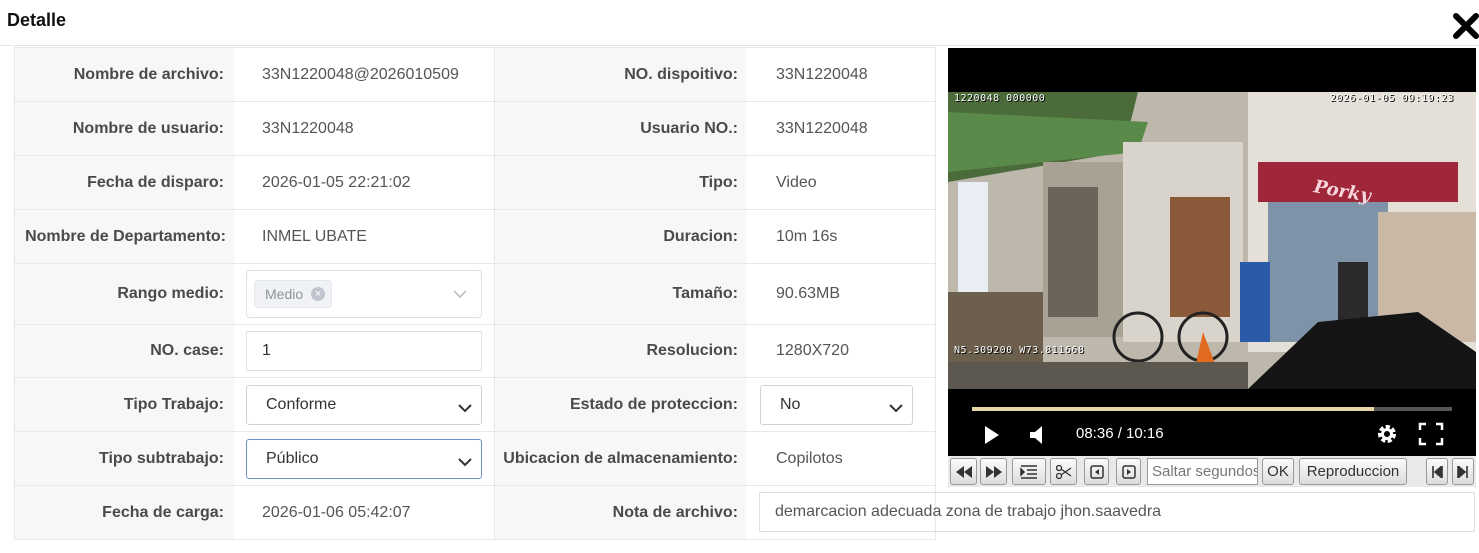 The width and height of the screenshot is (1479, 553). Describe the element at coordinates (796, 182) in the screenshot. I see `type-value: Video` at that location.